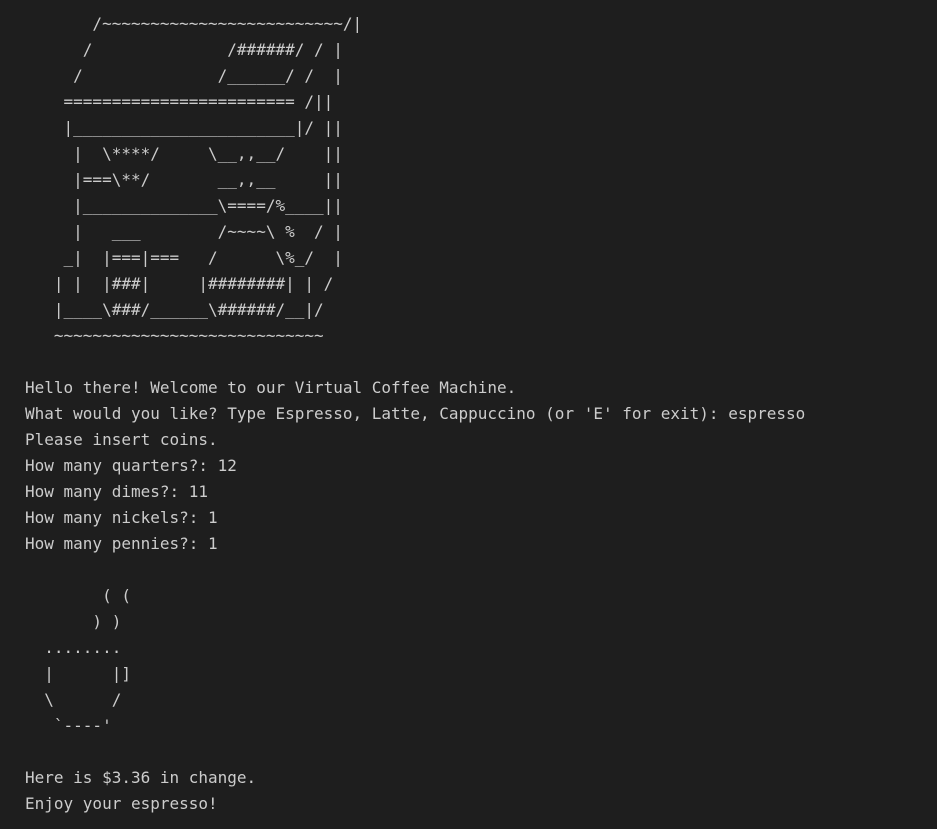 This screenshot has width=937, height=829. I want to click on machine-art-line: / /______/ / |, so click(184, 75).